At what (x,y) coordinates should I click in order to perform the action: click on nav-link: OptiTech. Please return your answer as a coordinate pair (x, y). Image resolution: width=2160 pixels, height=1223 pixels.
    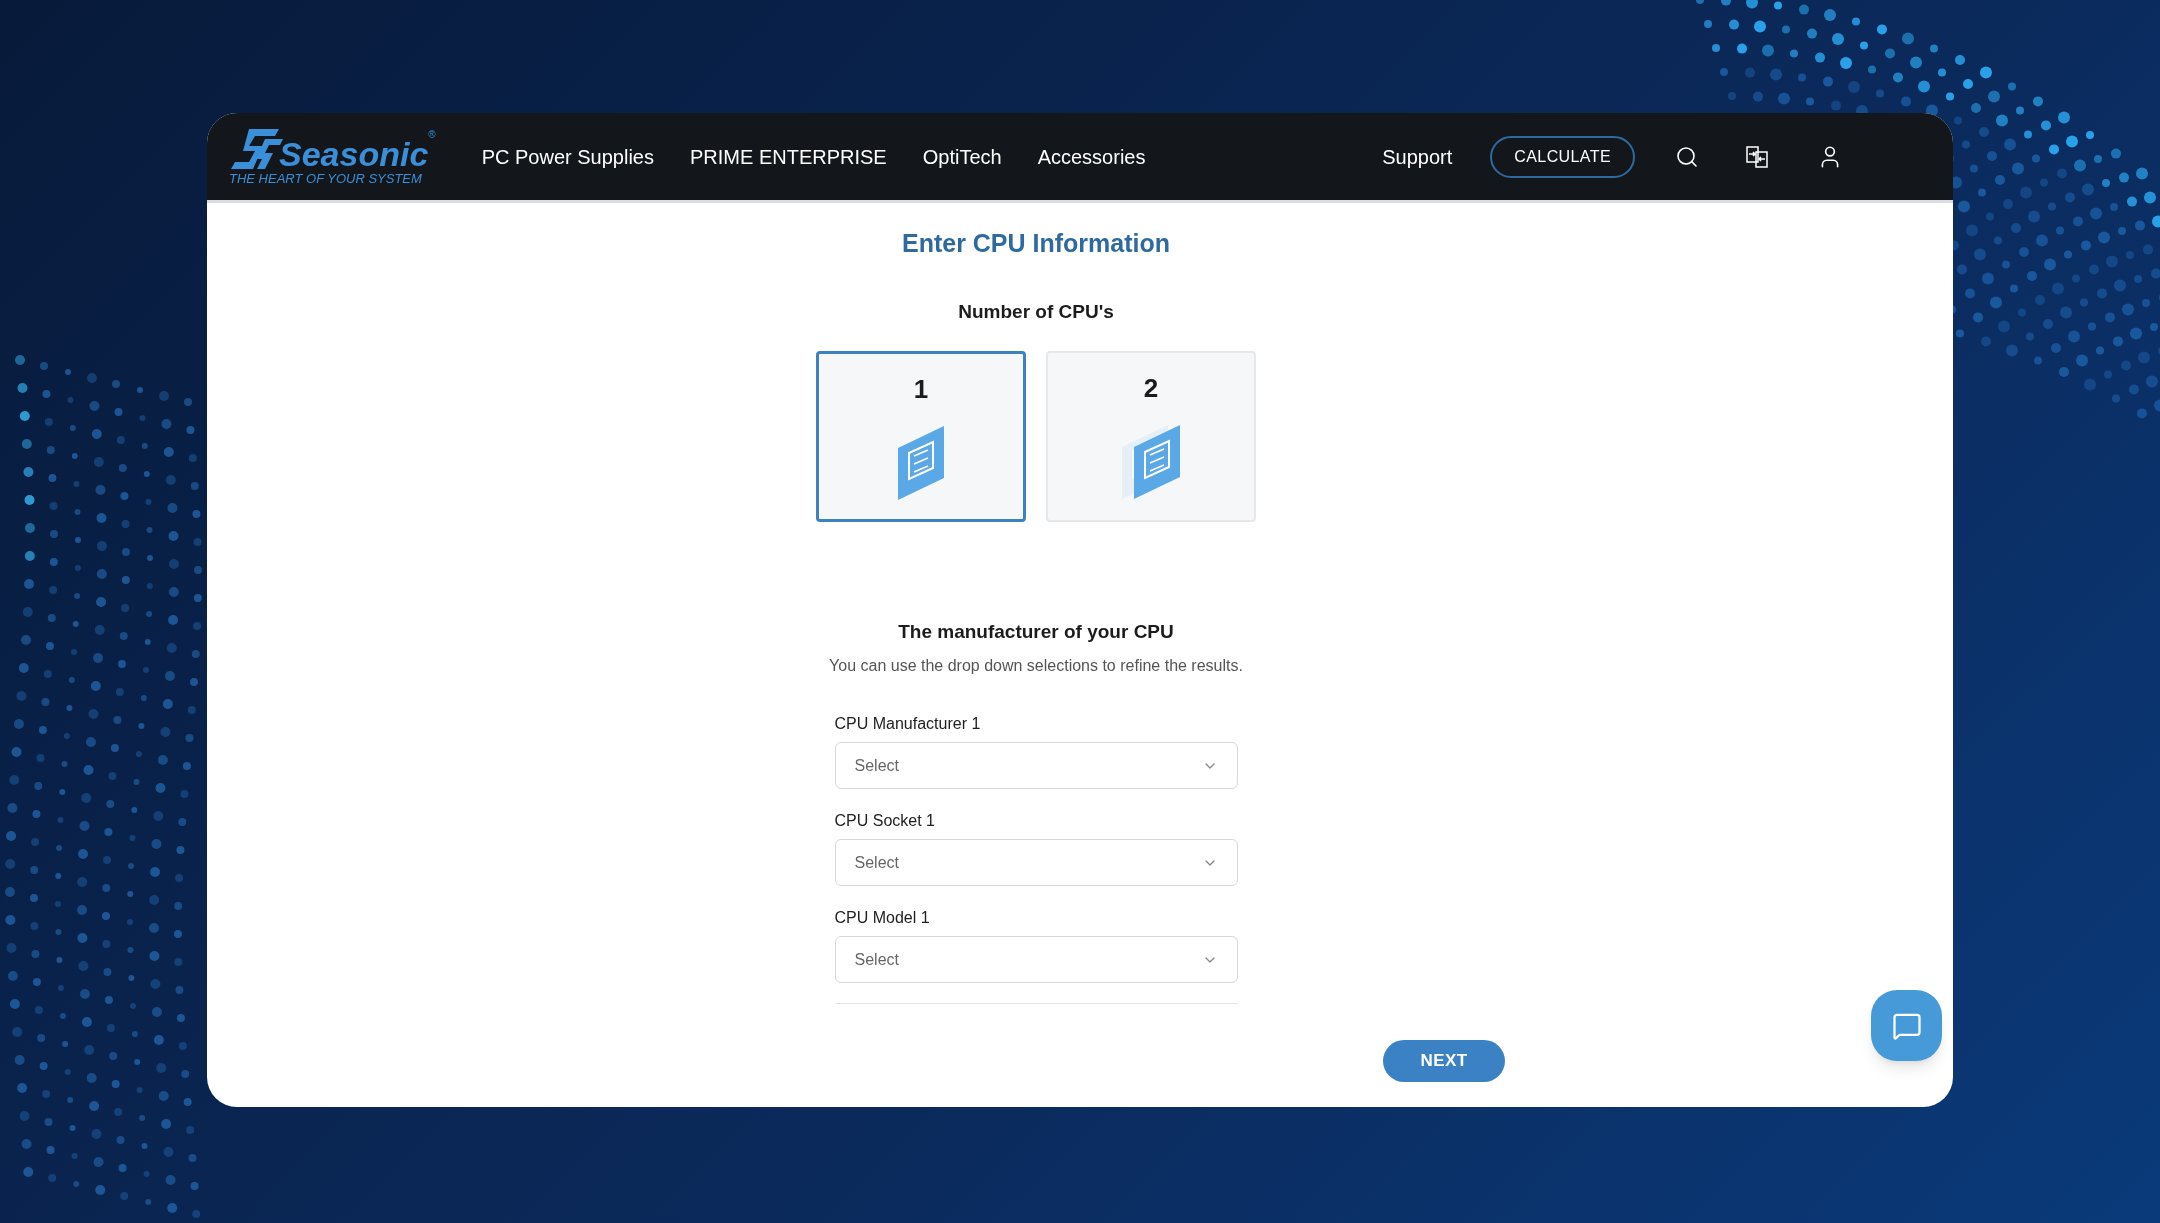
    Looking at the image, I should click on (962, 156).